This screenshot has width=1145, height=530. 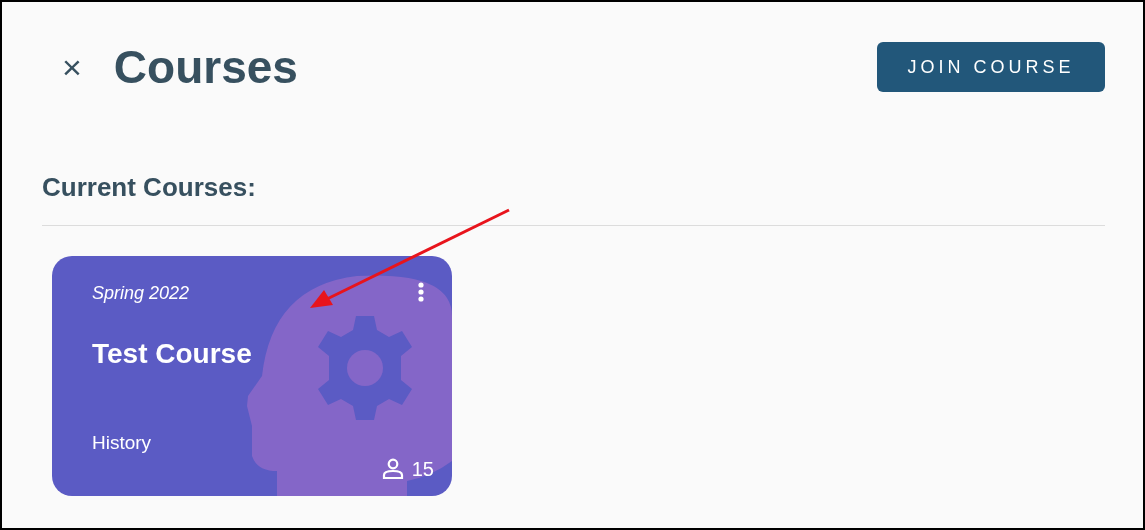 I want to click on course-term: Spring 2022, so click(x=141, y=294).